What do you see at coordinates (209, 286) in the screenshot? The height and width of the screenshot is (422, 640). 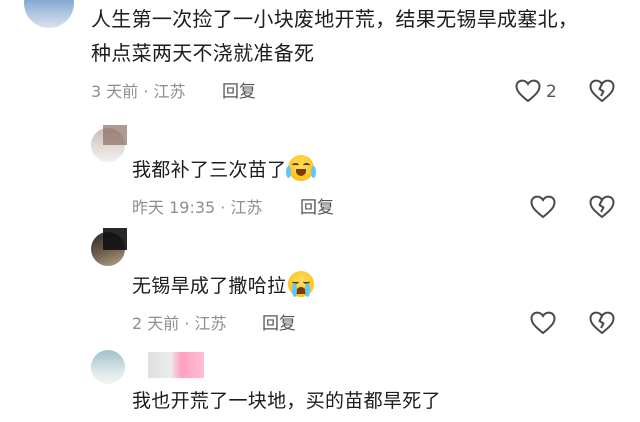 I see `reply-text-content: 无锡旱成了撒哈拉` at bounding box center [209, 286].